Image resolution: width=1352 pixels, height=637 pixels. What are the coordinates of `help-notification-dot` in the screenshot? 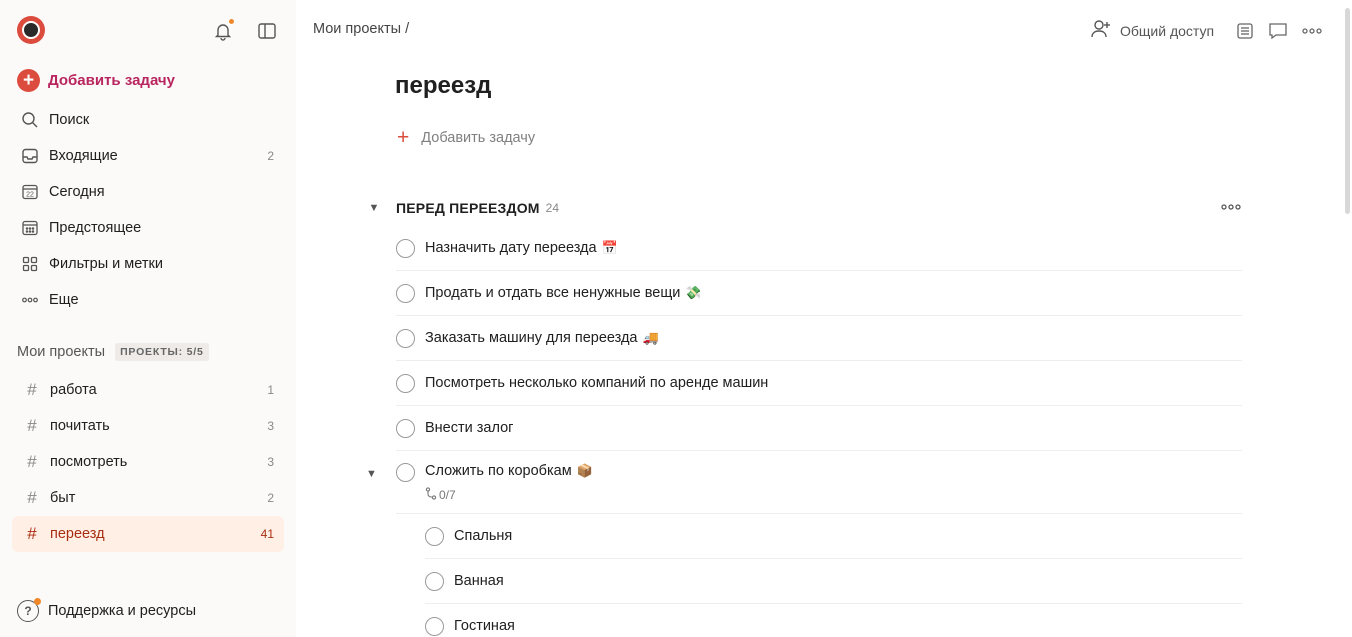 It's located at (37, 601).